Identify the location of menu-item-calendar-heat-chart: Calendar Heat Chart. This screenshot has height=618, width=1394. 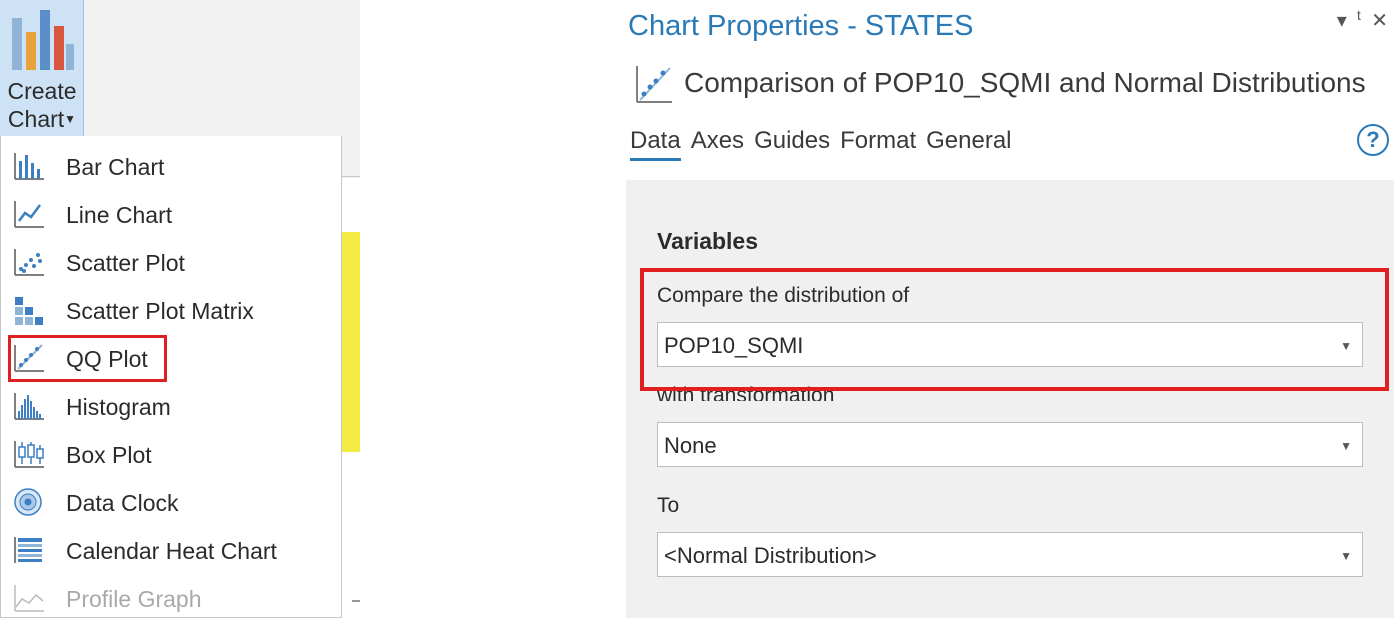
(171, 549).